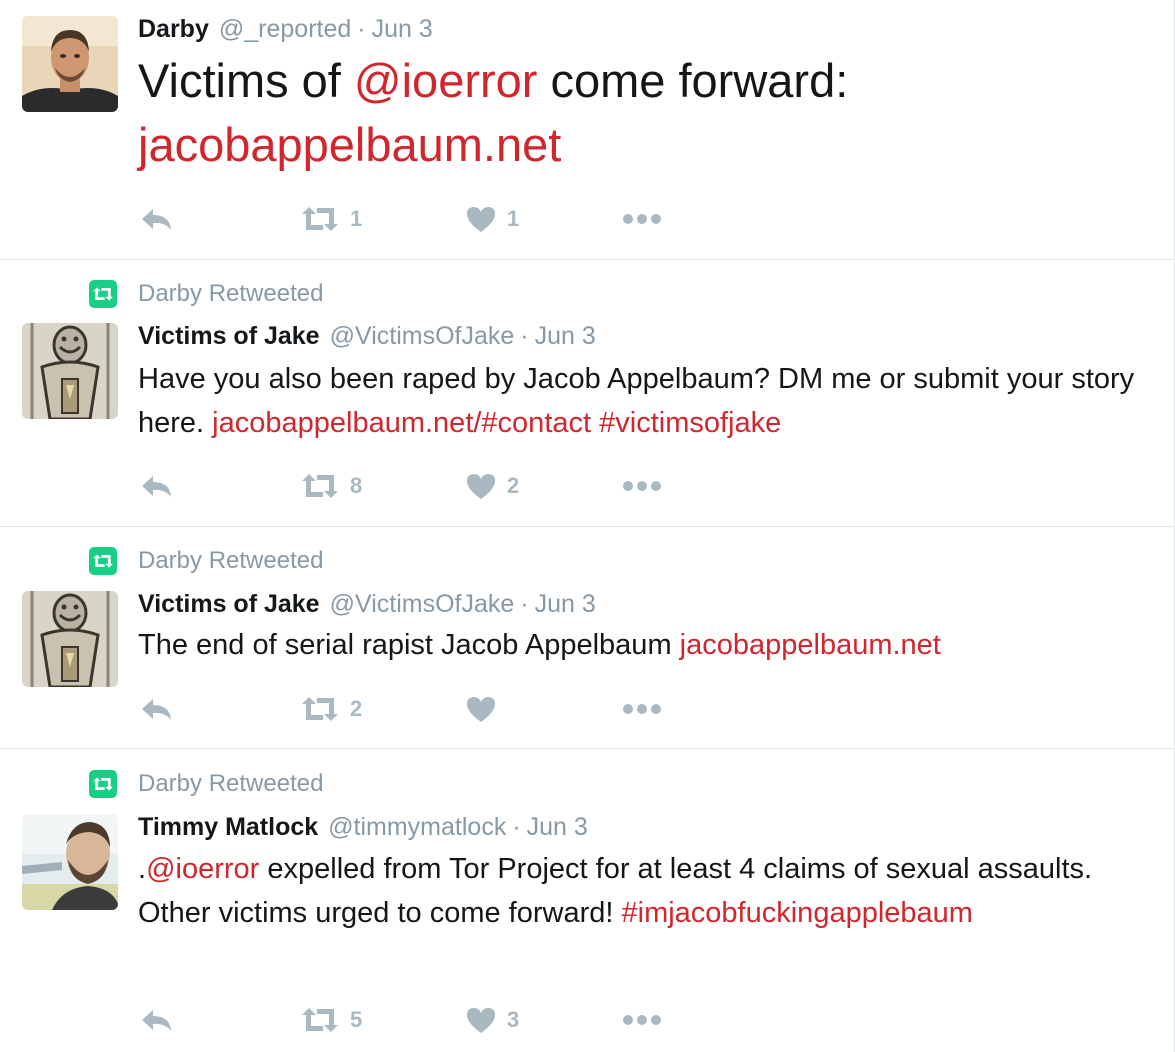 This screenshot has width=1175, height=1052. Describe the element at coordinates (409, 645) in the screenshot. I see `text-span: The end of serial rapist Jacob Appelbaum` at that location.